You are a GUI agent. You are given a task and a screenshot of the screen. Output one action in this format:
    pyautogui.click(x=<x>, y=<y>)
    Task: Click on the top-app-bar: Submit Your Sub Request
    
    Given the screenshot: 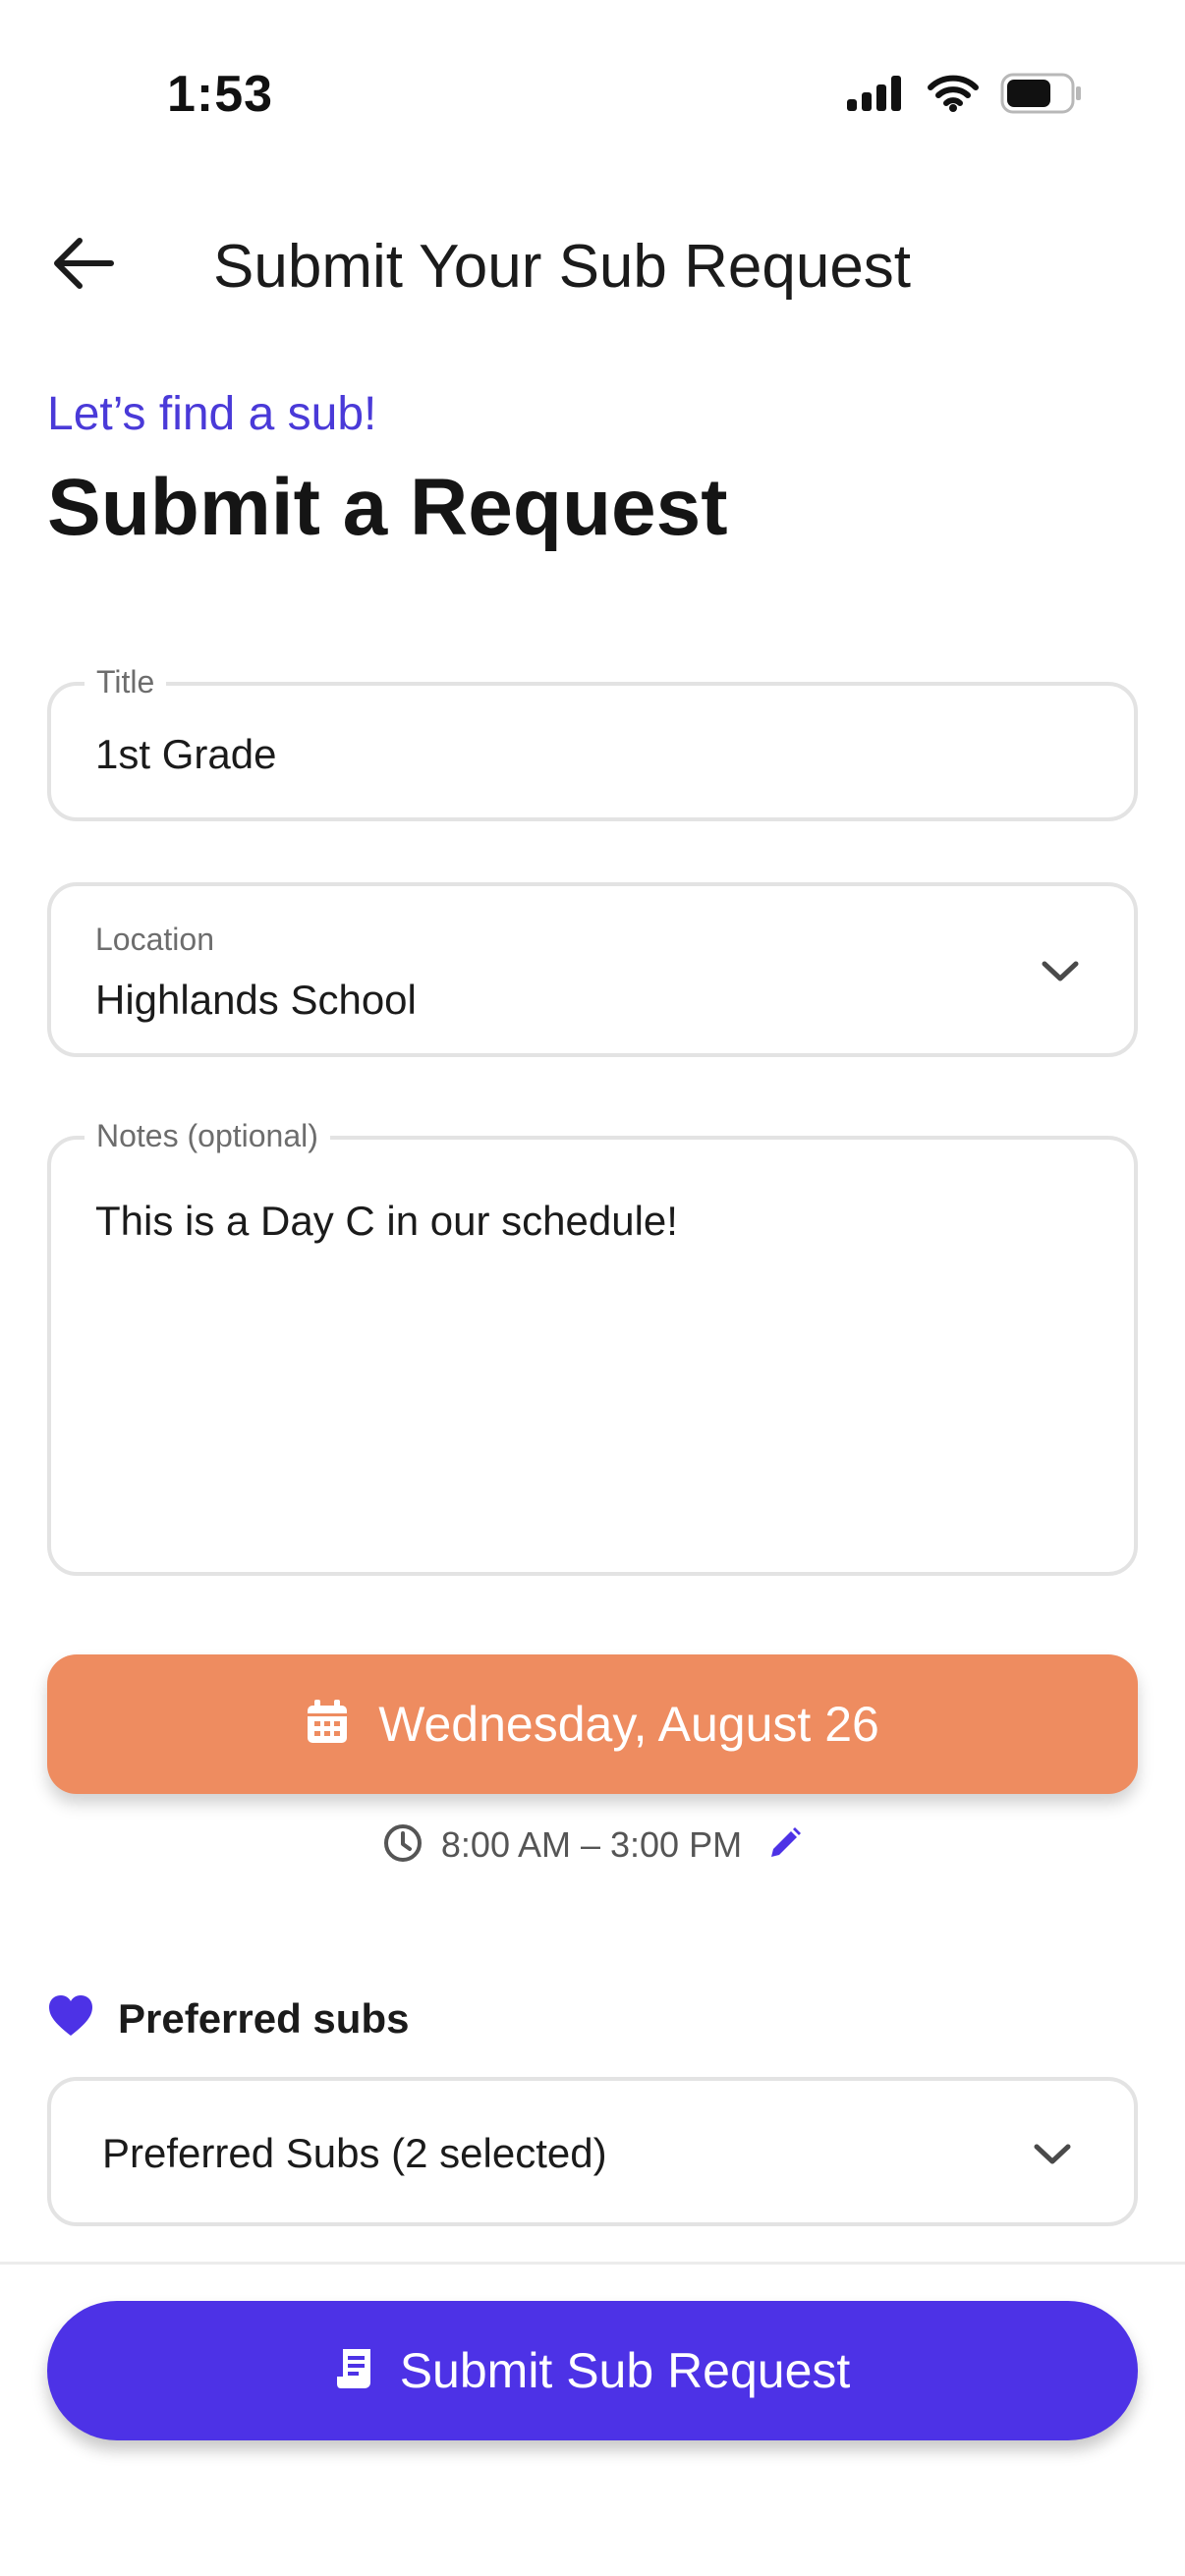 What is the action you would take?
    pyautogui.click(x=592, y=265)
    